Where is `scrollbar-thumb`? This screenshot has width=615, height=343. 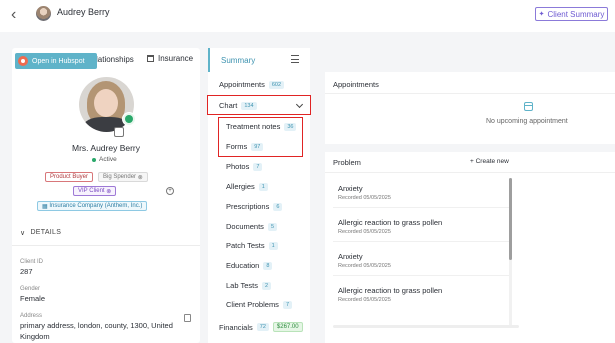 scrollbar-thumb is located at coordinates (510, 219).